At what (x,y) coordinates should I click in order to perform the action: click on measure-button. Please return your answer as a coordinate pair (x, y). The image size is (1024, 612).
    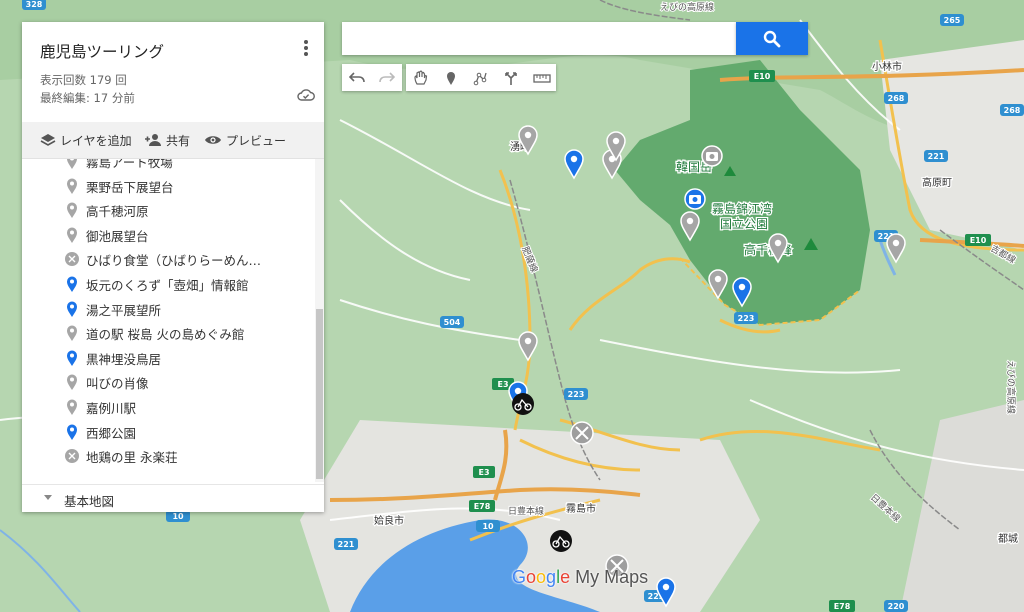
    Looking at the image, I should click on (541, 77).